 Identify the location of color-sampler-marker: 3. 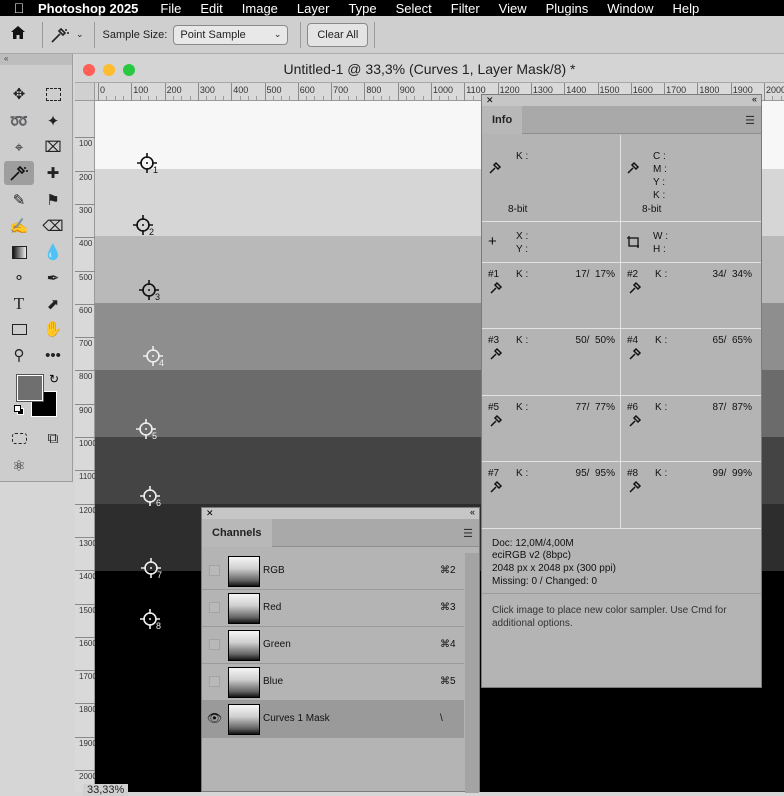
(155, 294).